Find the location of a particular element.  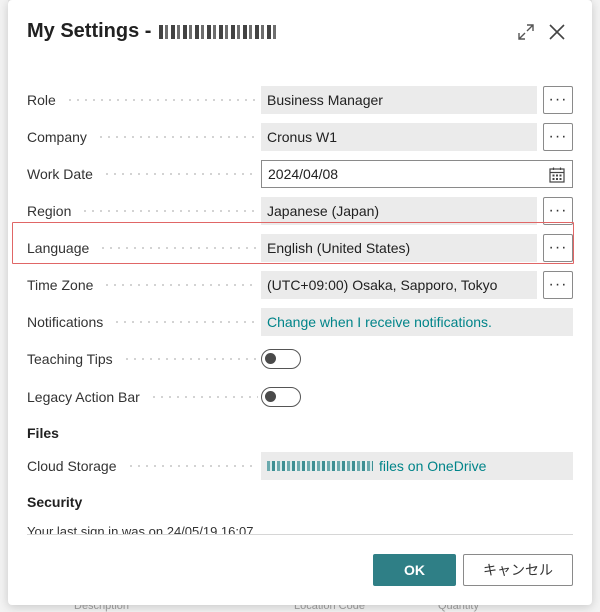

expand-button is located at coordinates (526, 32).